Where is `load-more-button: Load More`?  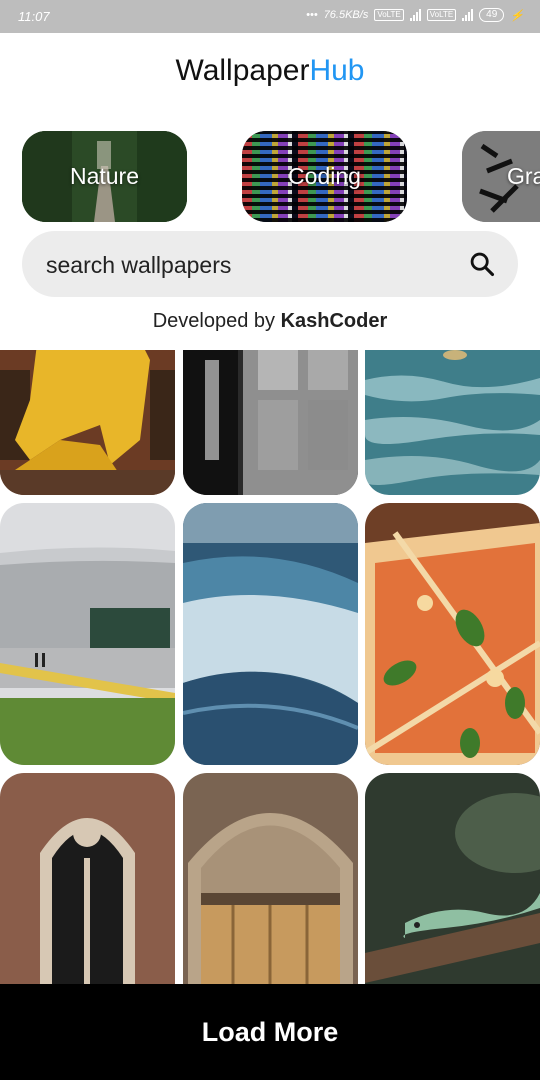 load-more-button: Load More is located at coordinates (270, 1032).